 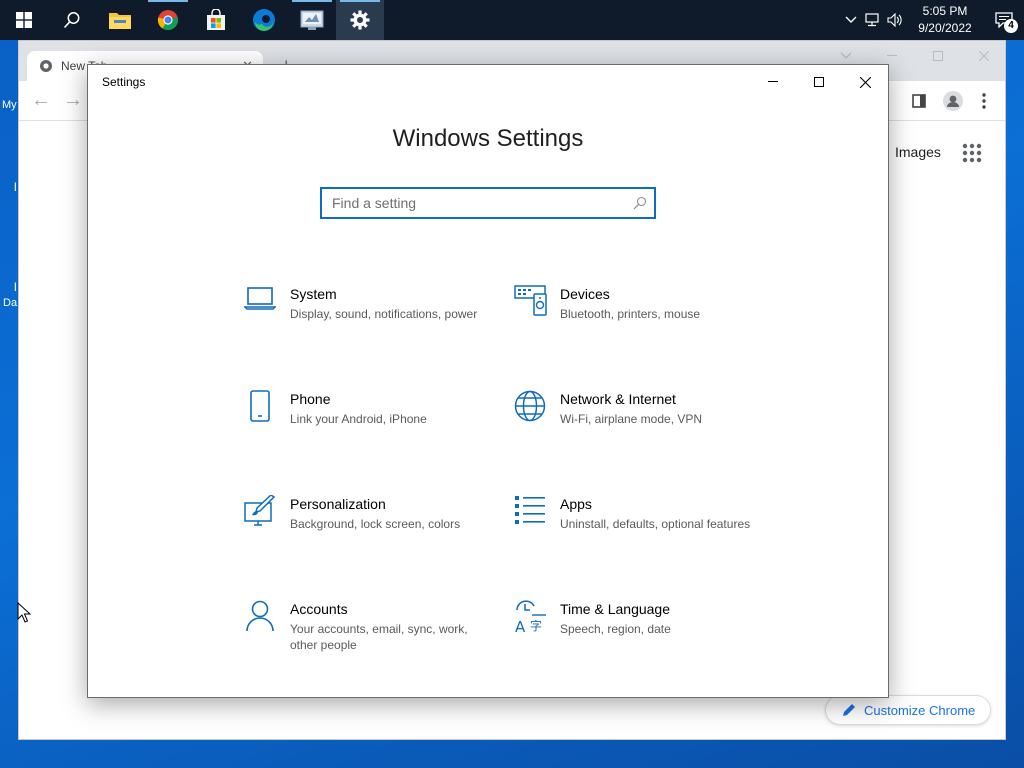 I want to click on folder-icon, so click(x=120, y=21).